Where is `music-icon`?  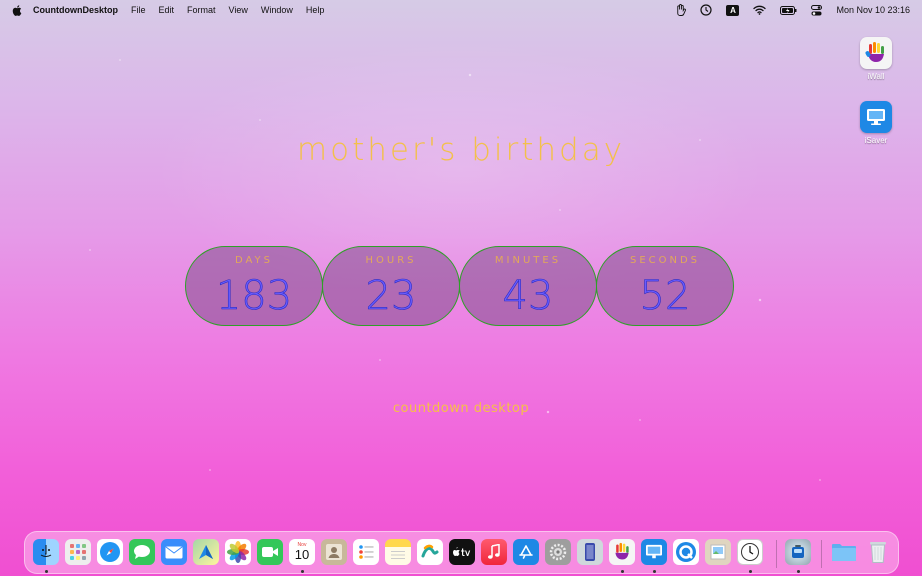
music-icon is located at coordinates (494, 551).